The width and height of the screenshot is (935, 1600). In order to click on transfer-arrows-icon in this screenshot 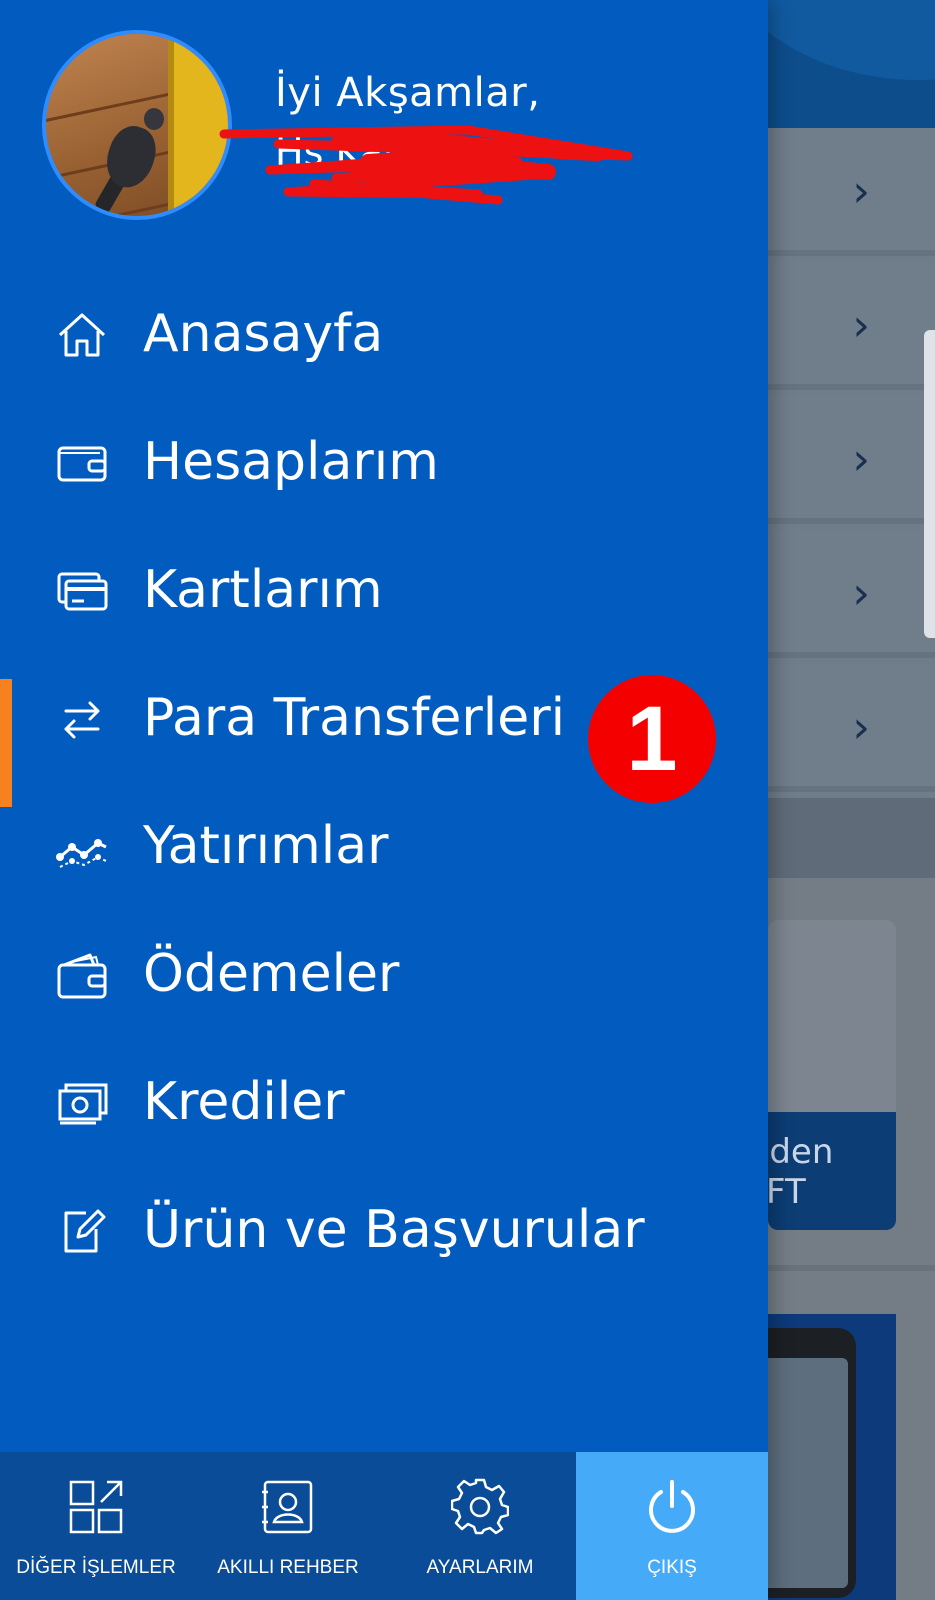, I will do `click(82, 719)`.